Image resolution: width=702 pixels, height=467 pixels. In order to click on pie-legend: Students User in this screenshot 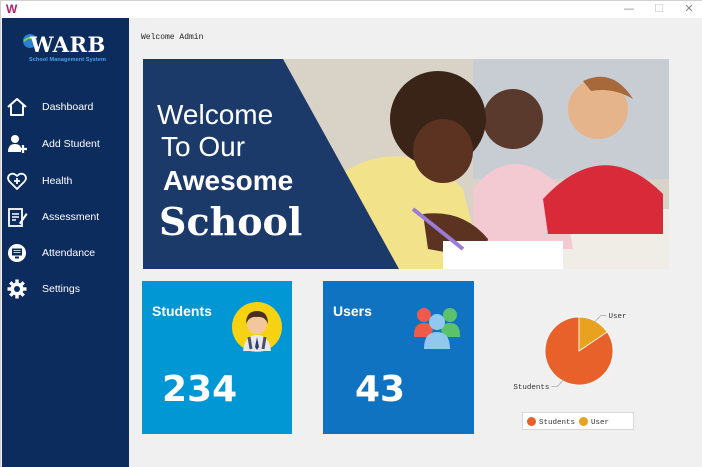, I will do `click(578, 421)`.